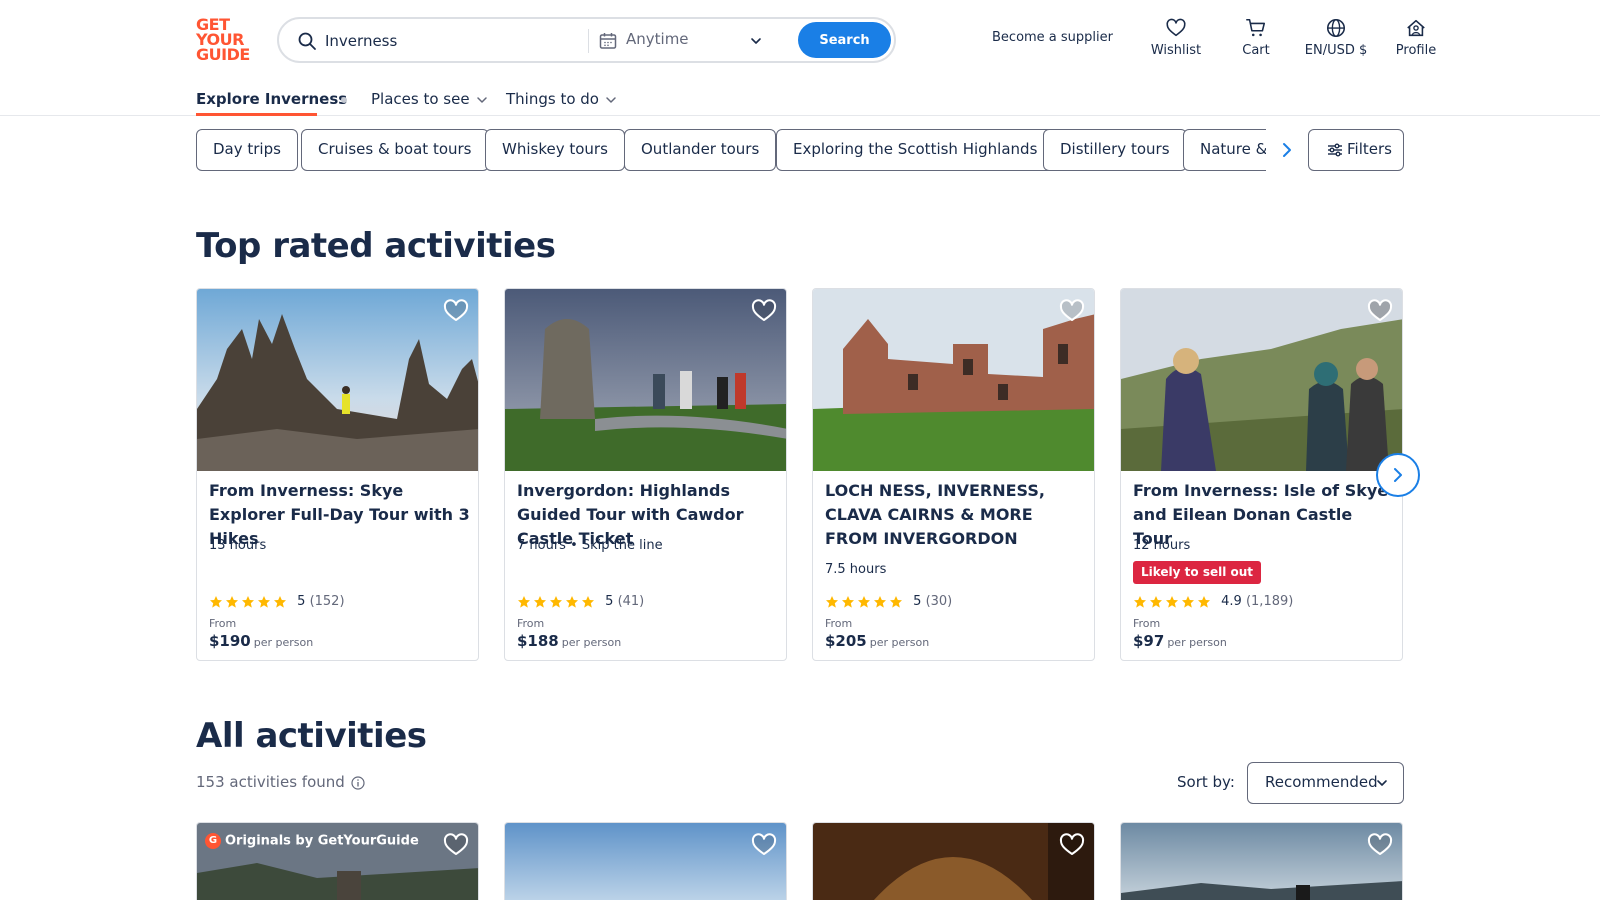 The width and height of the screenshot is (1600, 900). Describe the element at coordinates (561, 99) in the screenshot. I see `tab-things-to-do: Things to do` at that location.